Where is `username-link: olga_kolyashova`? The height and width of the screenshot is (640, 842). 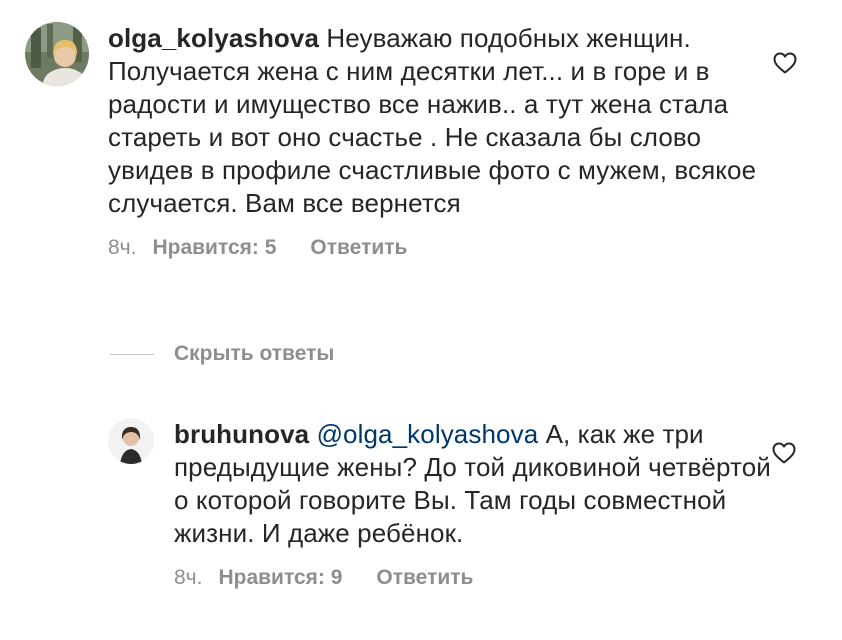 username-link: olga_kolyashova is located at coordinates (213, 38).